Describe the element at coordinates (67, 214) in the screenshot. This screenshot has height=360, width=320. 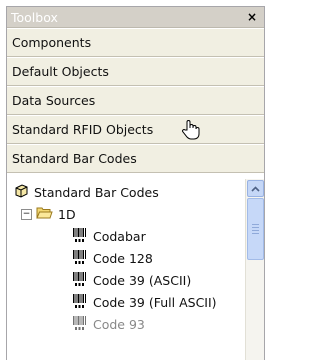
I see `tree-group-label: 1D` at that location.